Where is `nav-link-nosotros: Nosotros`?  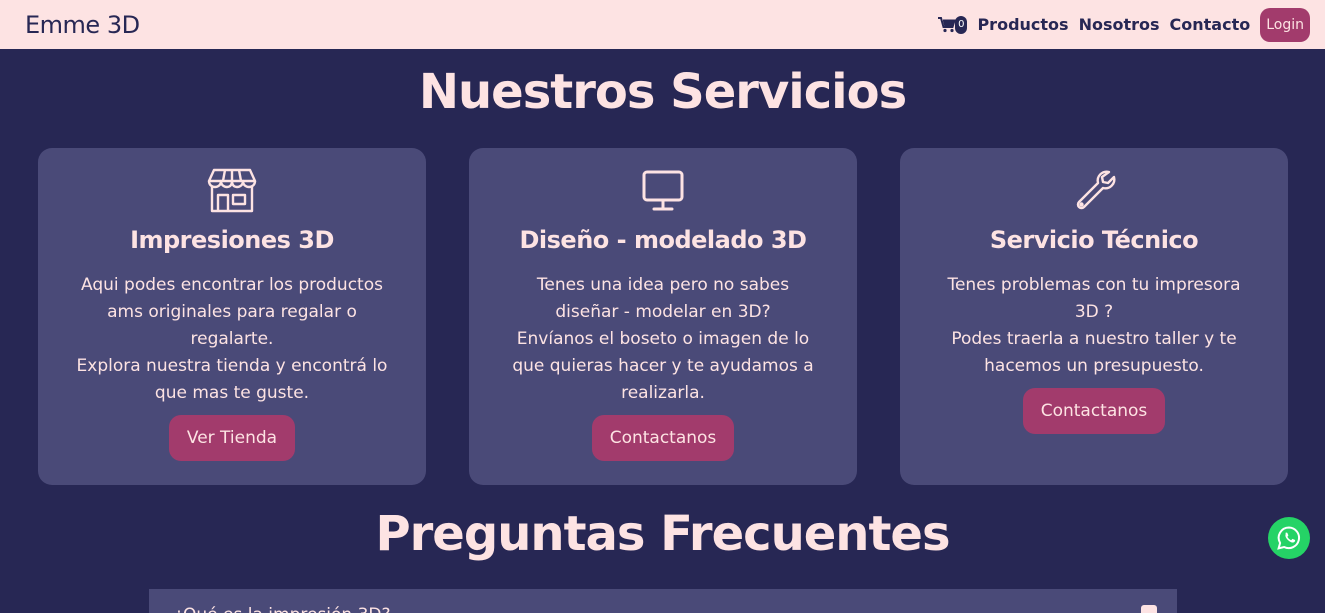 nav-link-nosotros: Nosotros is located at coordinates (1119, 24).